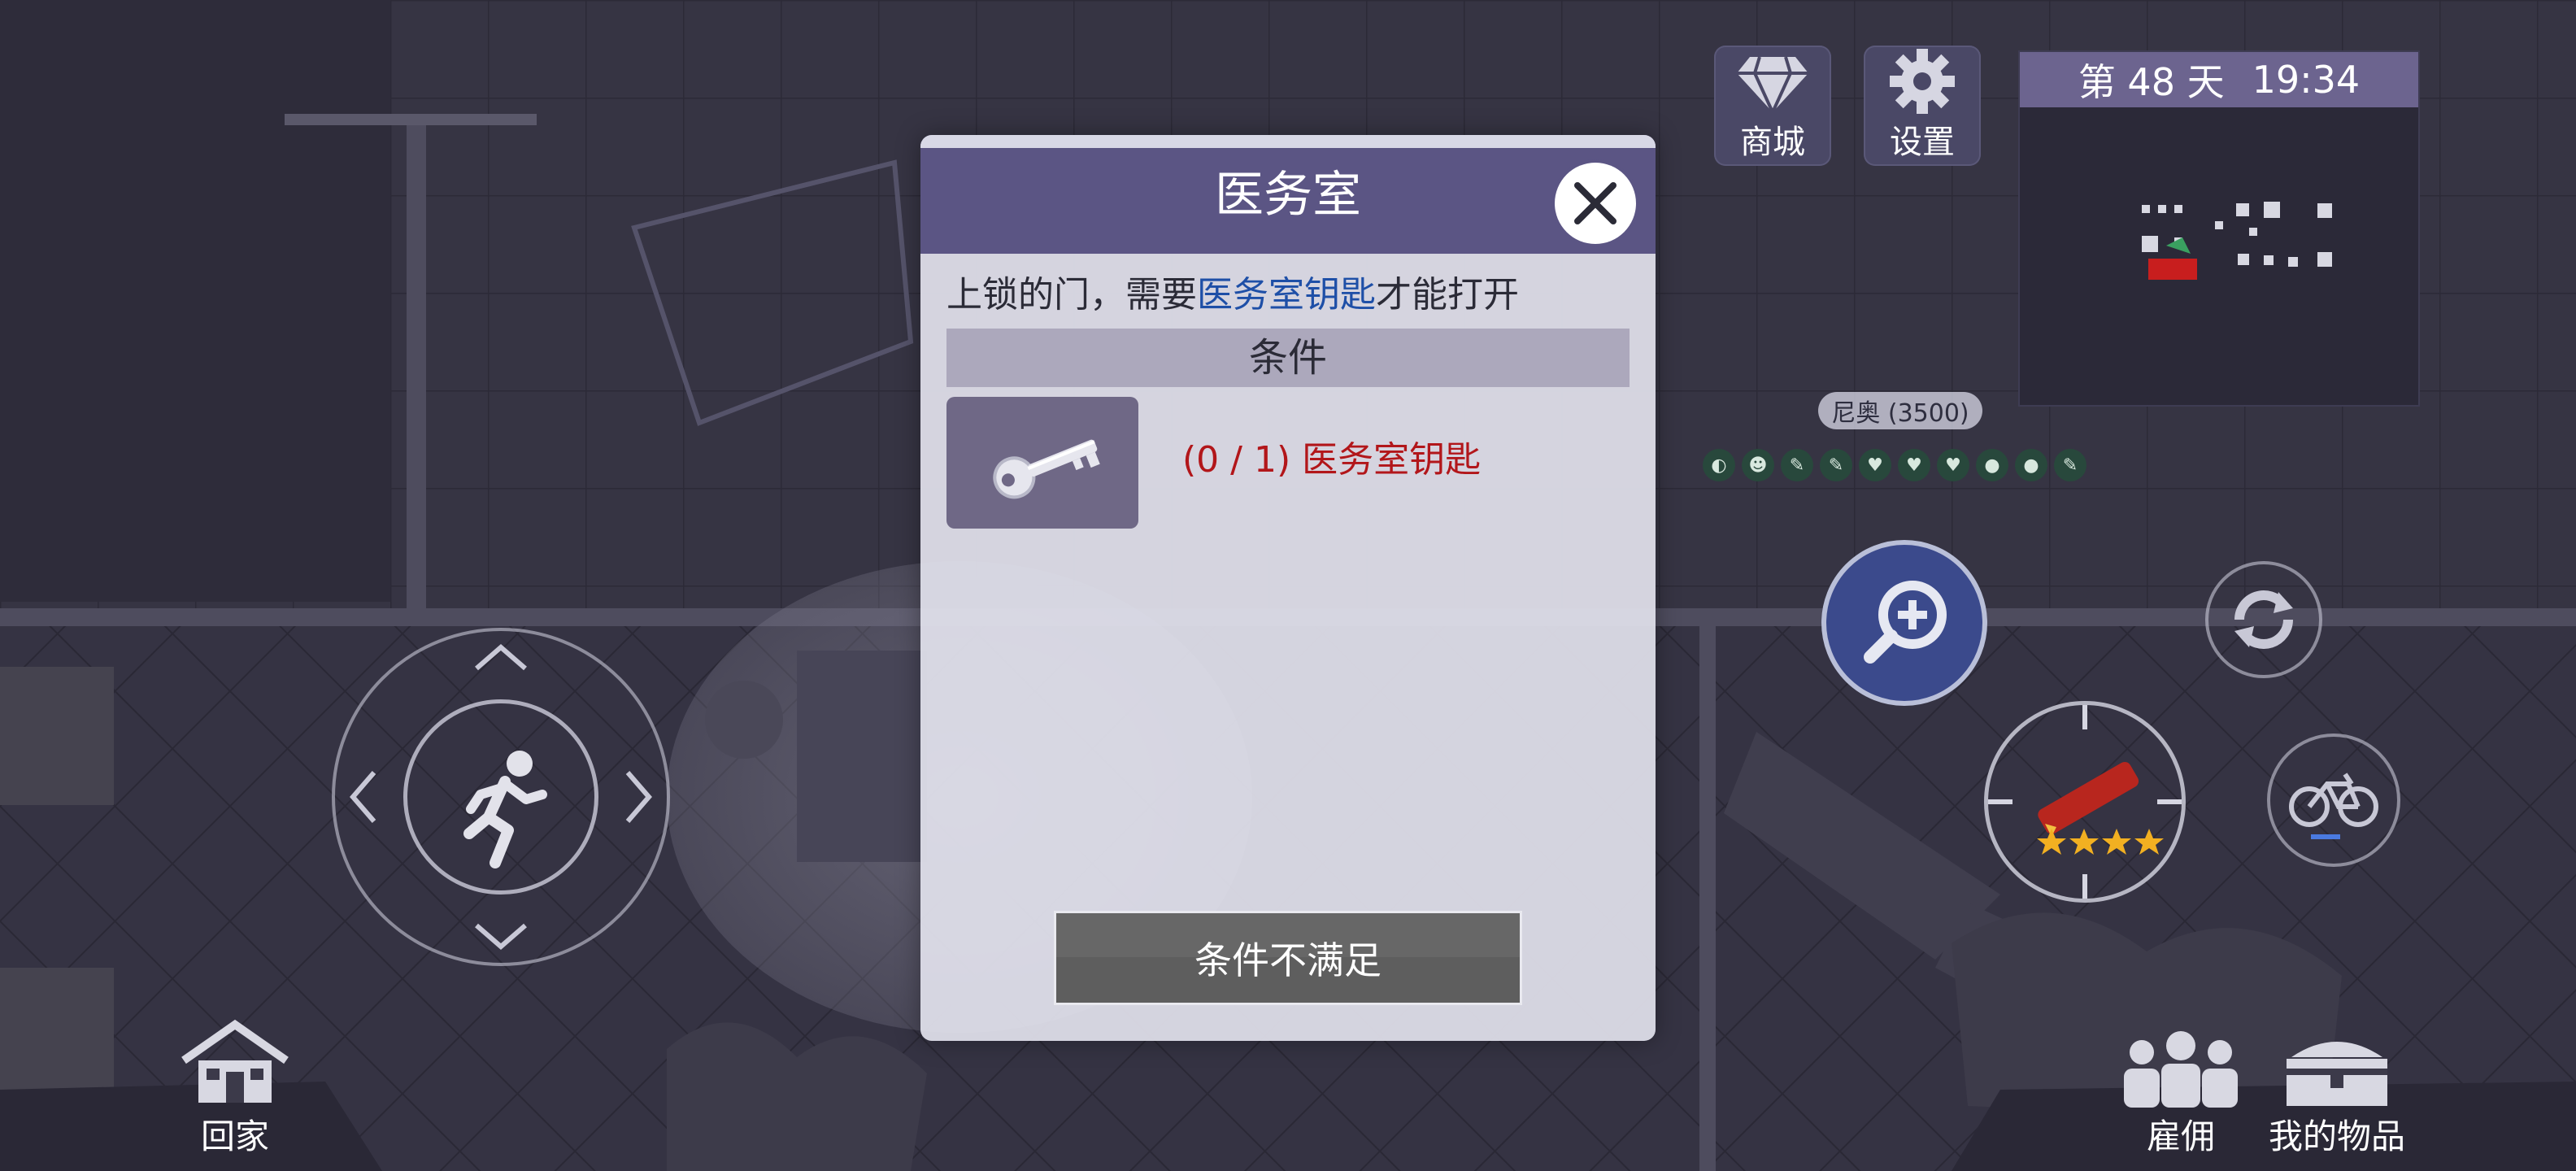 Image resolution: width=2576 pixels, height=1171 pixels. What do you see at coordinates (1923, 143) in the screenshot?
I see `settings-label: 设置` at bounding box center [1923, 143].